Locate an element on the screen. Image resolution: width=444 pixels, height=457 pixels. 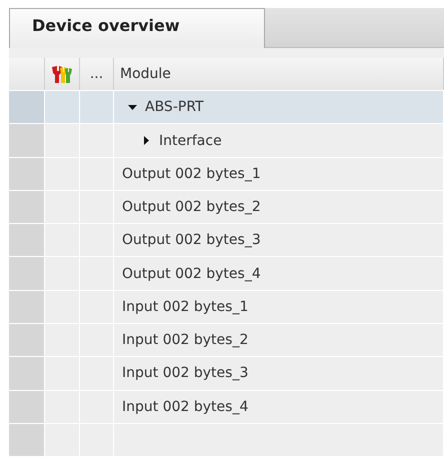
module-name: Input 002 bytes_2 is located at coordinates (185, 340).